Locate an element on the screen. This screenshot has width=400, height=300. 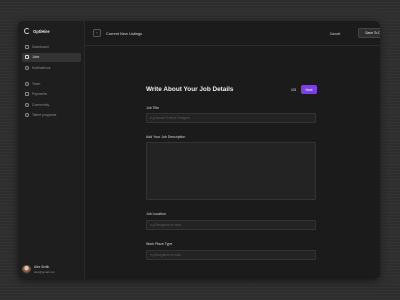
job-description-textarea is located at coordinates (231, 171).